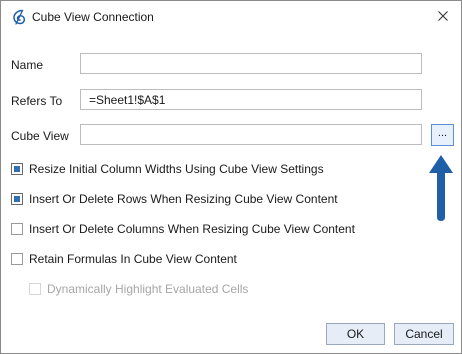 The image size is (462, 354). I want to click on dialog-title: Cube View Connection, so click(93, 17).